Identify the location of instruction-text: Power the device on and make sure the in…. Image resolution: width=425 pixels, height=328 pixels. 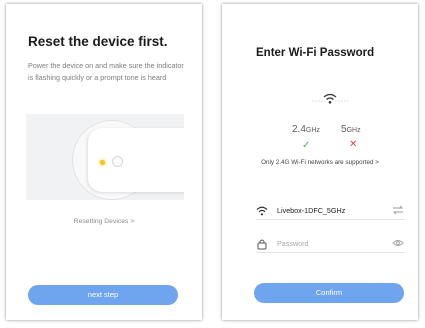
(106, 71).